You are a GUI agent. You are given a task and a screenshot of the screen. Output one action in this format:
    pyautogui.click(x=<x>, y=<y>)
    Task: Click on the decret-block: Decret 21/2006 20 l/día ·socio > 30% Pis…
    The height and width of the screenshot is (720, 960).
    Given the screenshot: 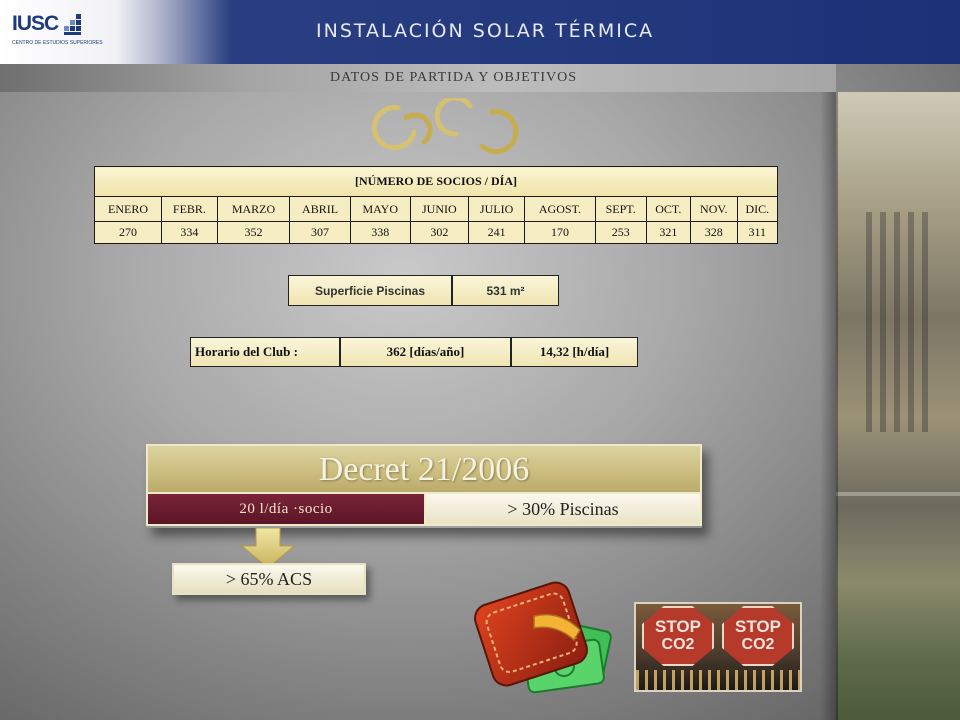 What is the action you would take?
    pyautogui.click(x=424, y=486)
    